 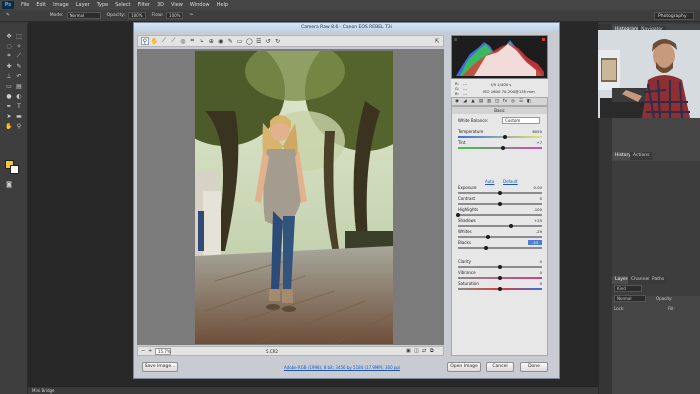 I want to click on highlights-slider: Highlights -100, so click(x=499, y=212).